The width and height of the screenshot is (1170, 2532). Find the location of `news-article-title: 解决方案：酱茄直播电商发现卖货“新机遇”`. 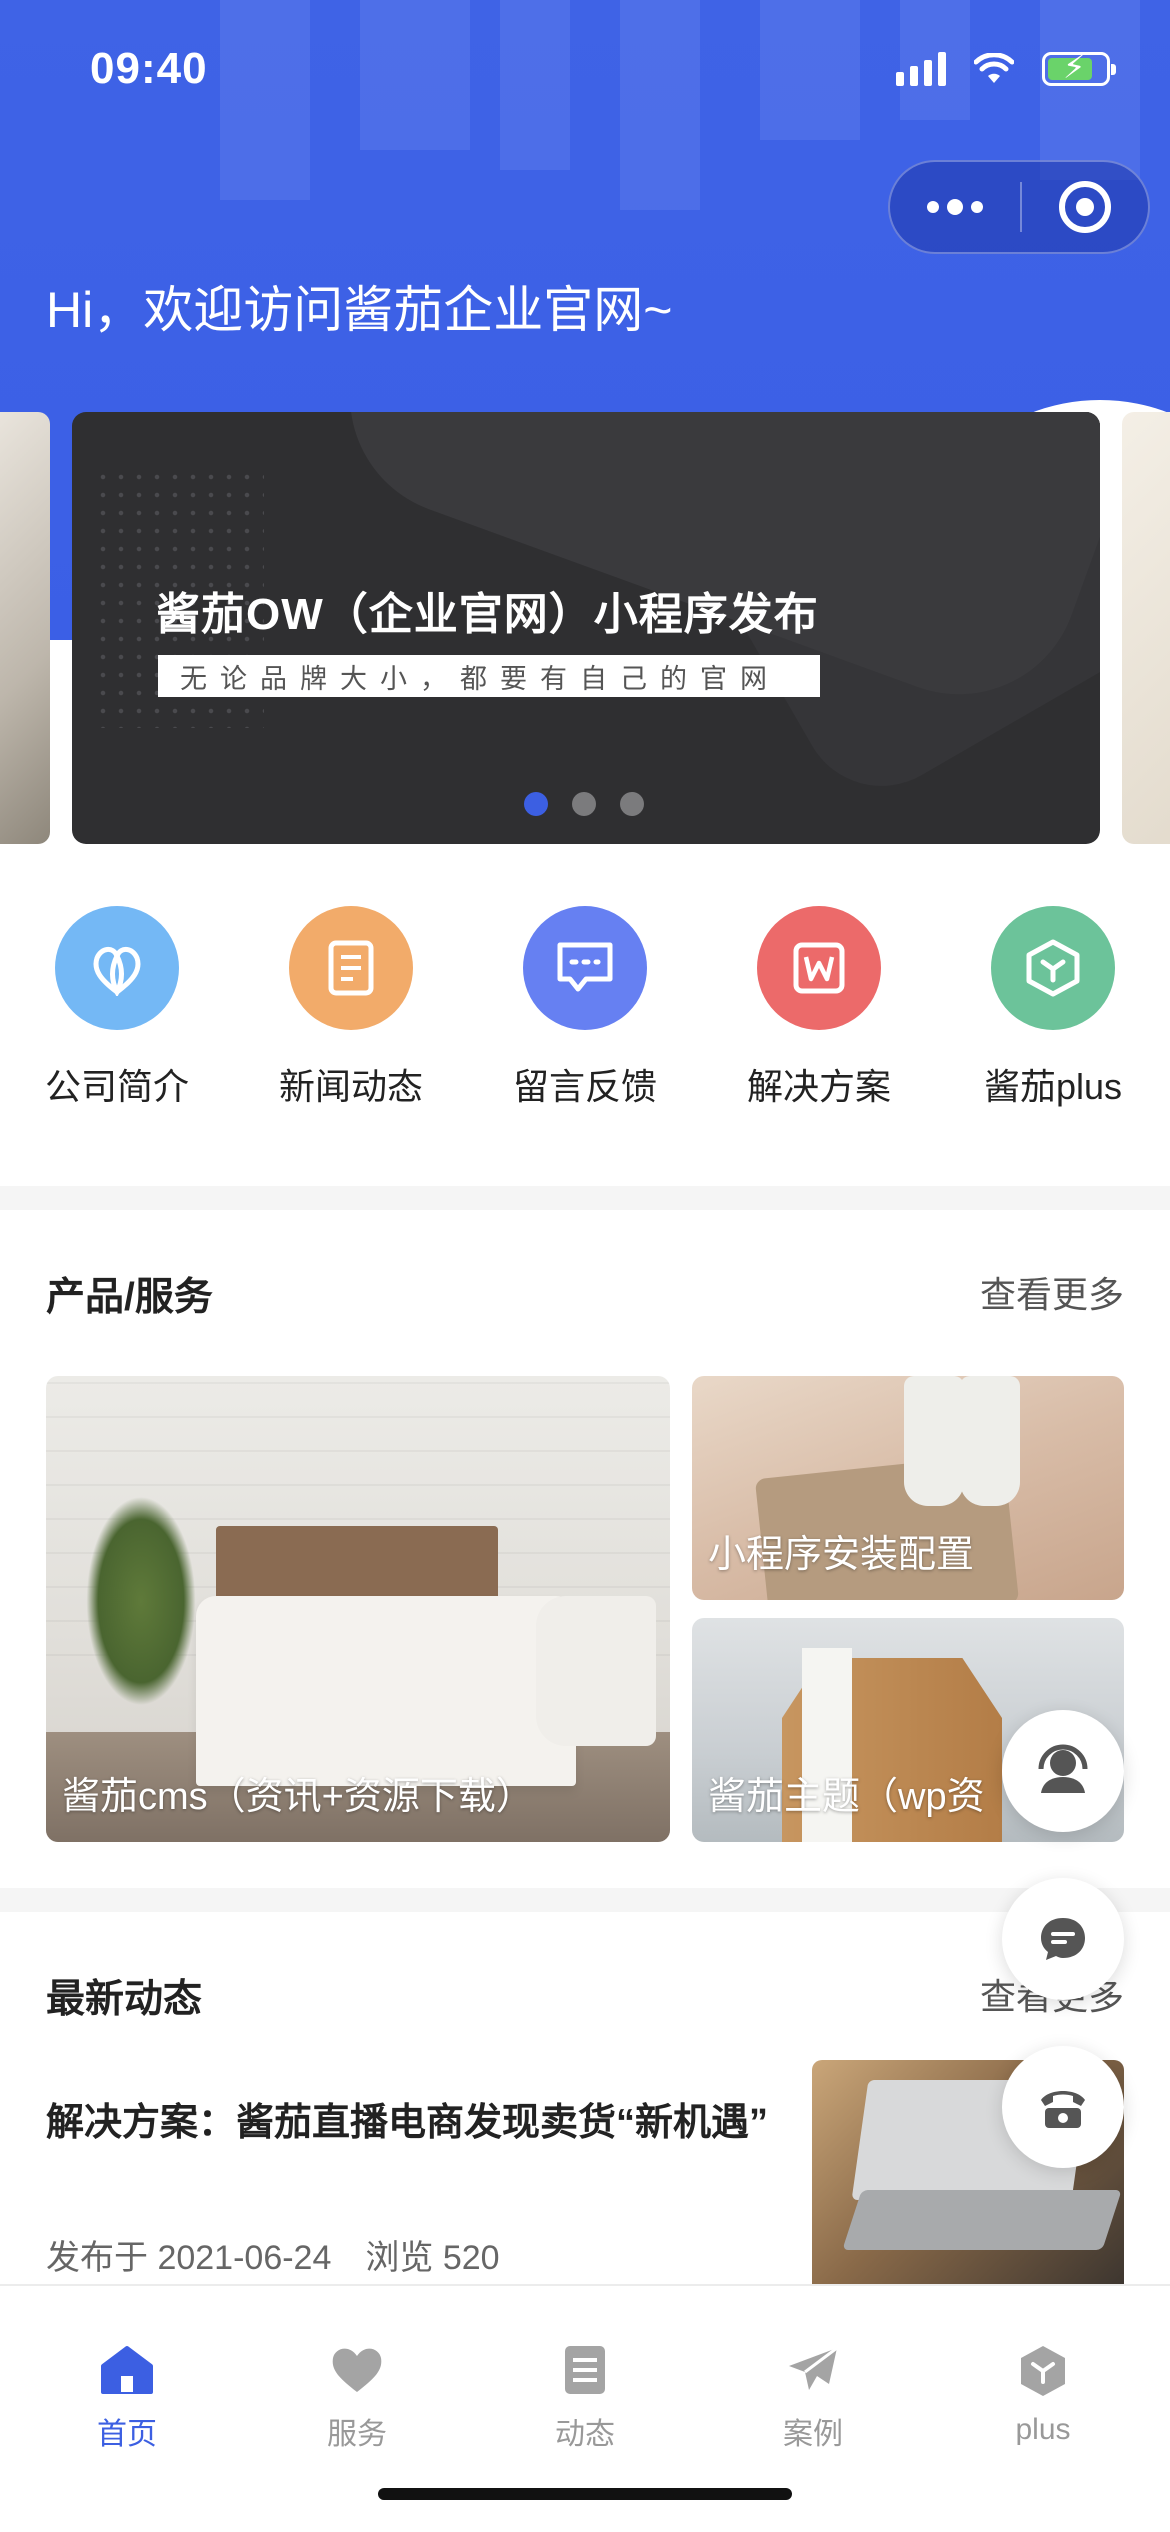

news-article-title: 解决方案：酱茄直播电商发现卖货“新机遇” is located at coordinates (416, 2123).